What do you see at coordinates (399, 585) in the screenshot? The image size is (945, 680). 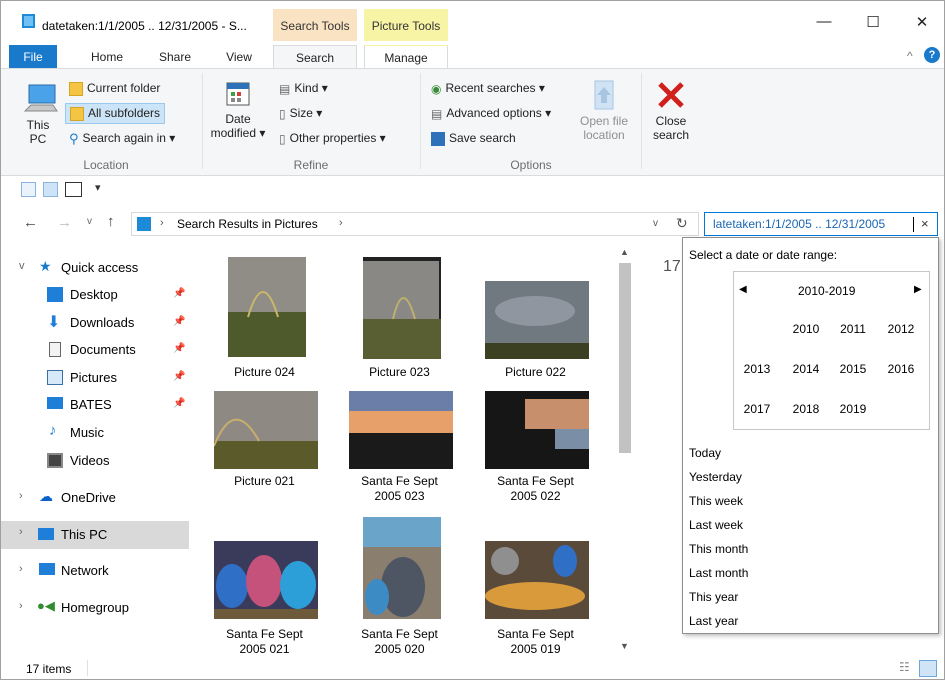 I see `file-tile: Santa Fe Sept 2005 020` at bounding box center [399, 585].